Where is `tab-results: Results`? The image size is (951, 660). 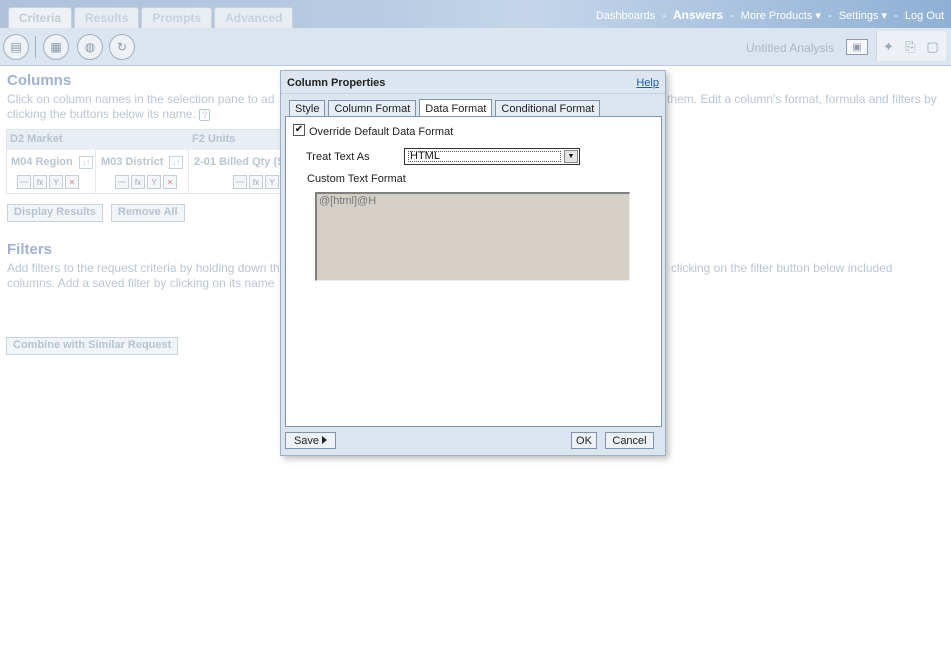
tab-results: Results is located at coordinates (107, 17).